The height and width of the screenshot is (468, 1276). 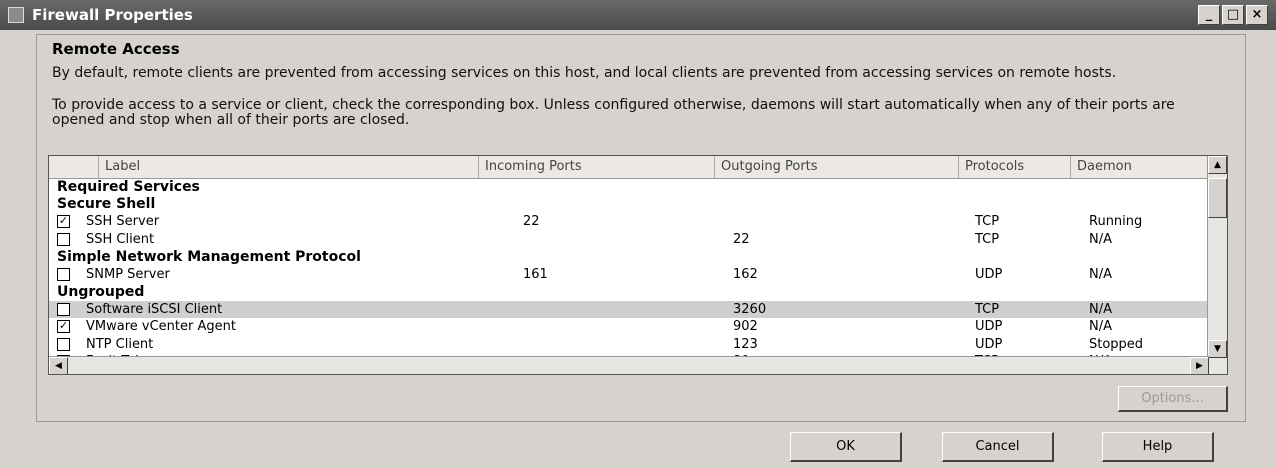 I want to click on minimize-button: _, so click(x=1209, y=15).